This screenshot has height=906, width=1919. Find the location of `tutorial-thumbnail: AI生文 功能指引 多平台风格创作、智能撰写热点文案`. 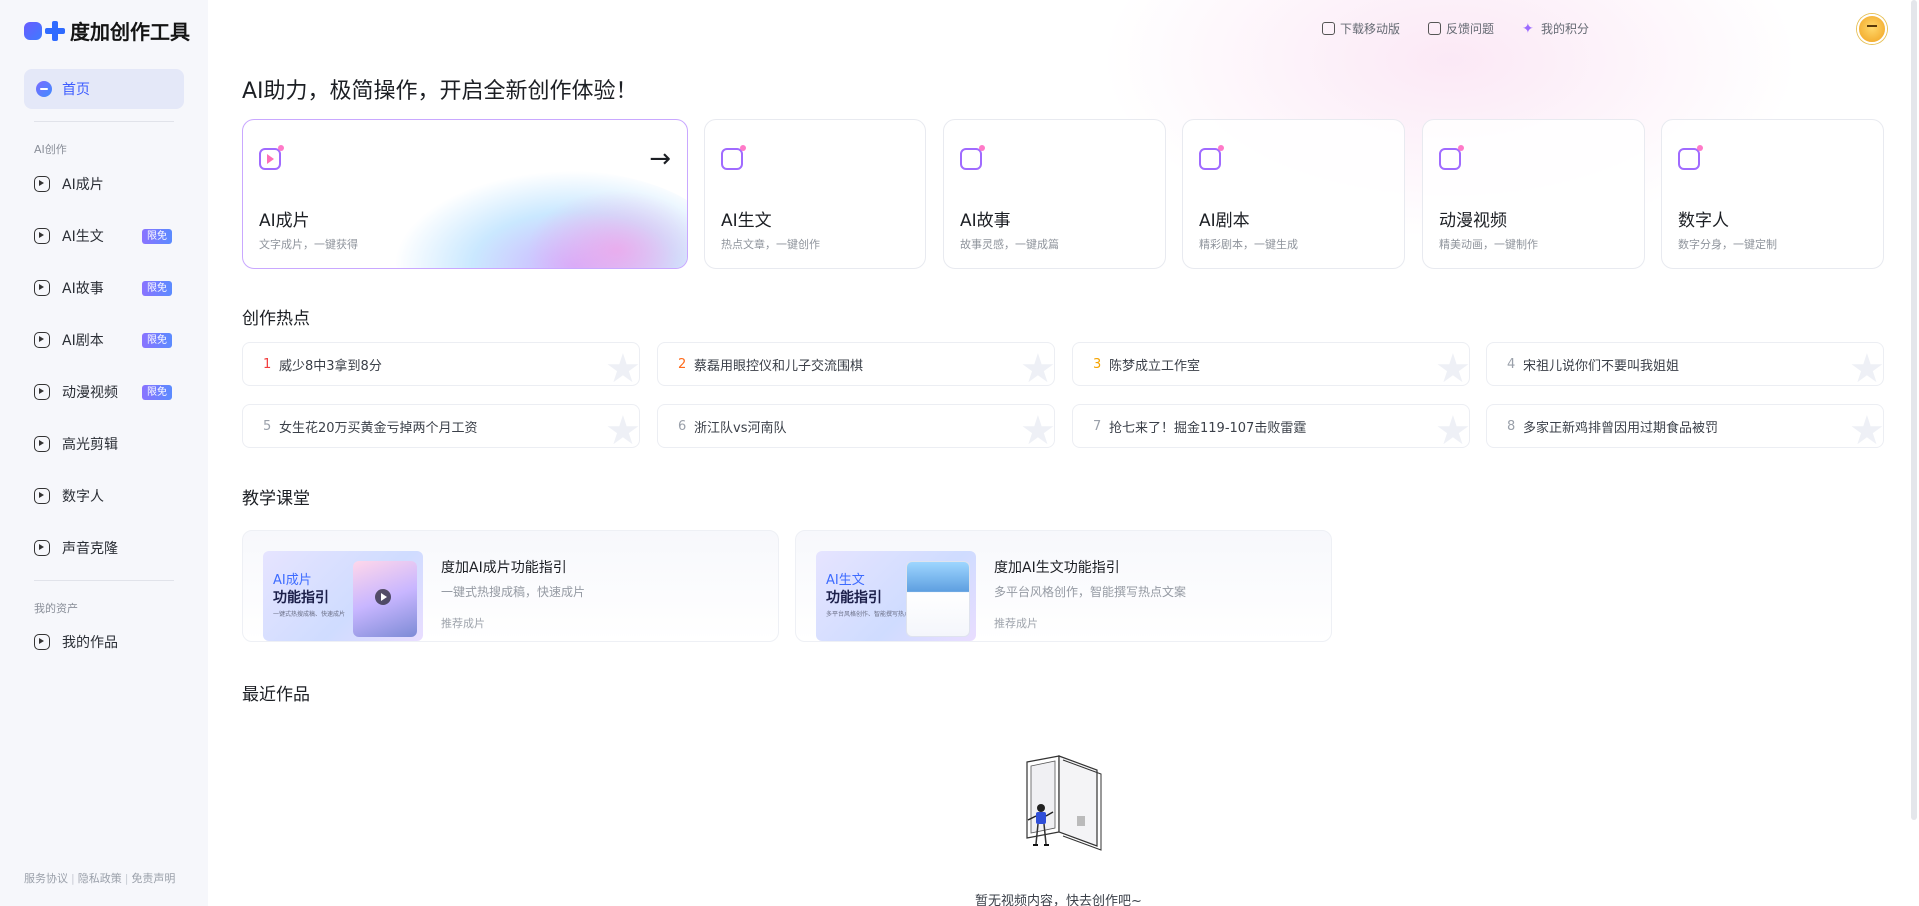

tutorial-thumbnail: AI生文 功能指引 多平台风格创作、智能撰写热点文案 is located at coordinates (896, 596).